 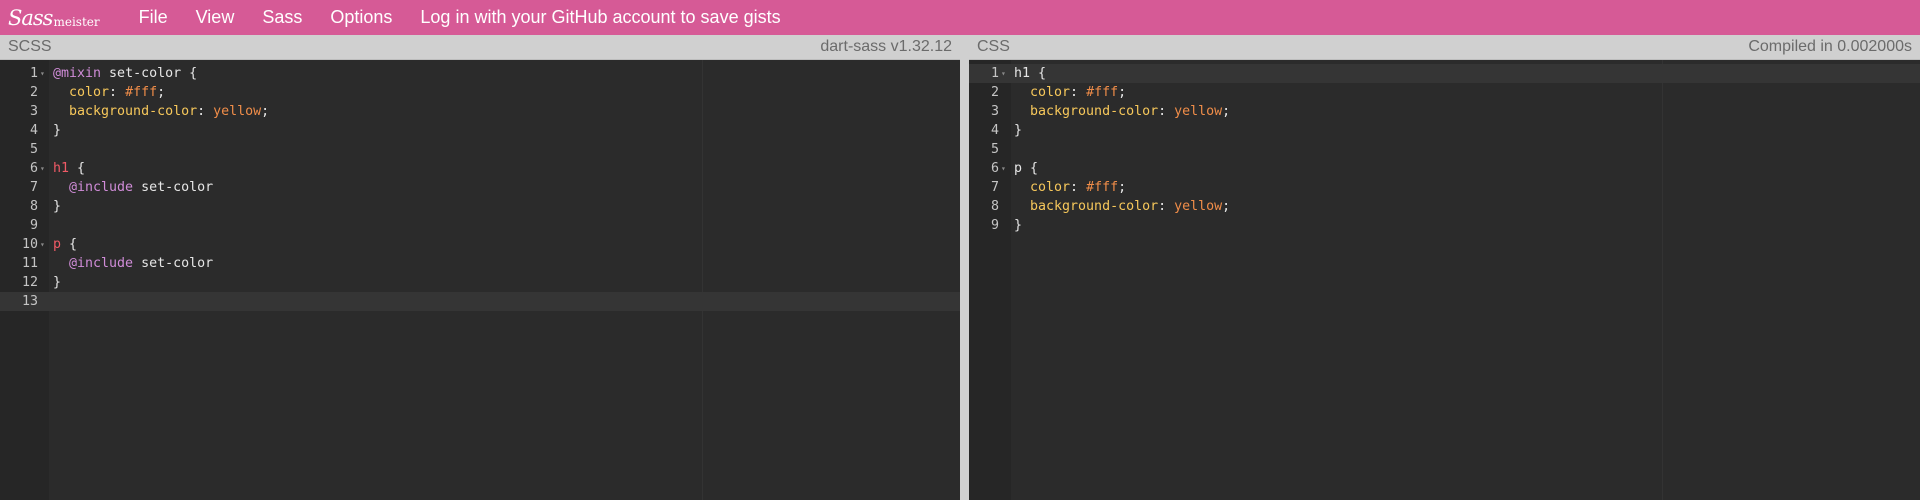 I want to click on code-text: p {, so click(x=65, y=244).